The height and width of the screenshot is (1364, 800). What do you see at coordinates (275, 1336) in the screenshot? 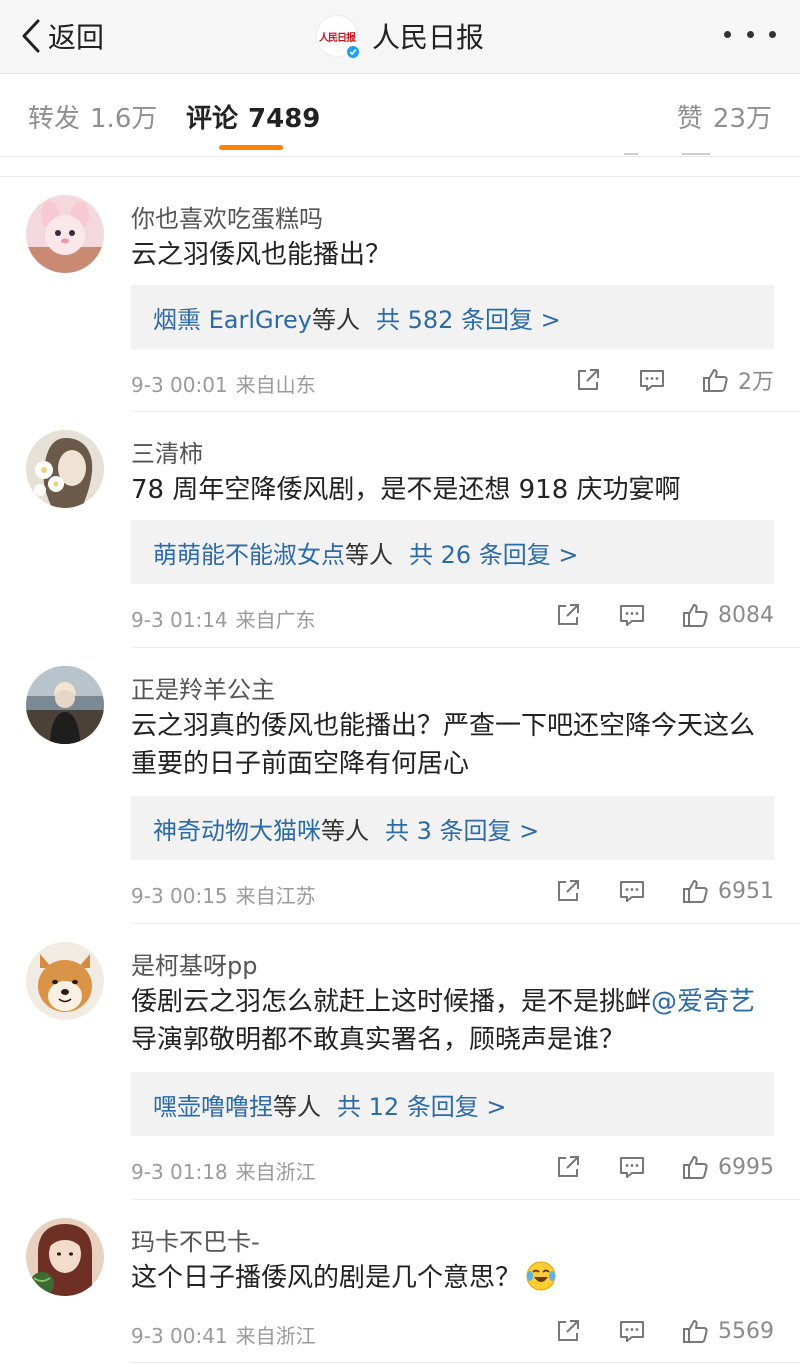
I see `location: 来自浙江` at bounding box center [275, 1336].